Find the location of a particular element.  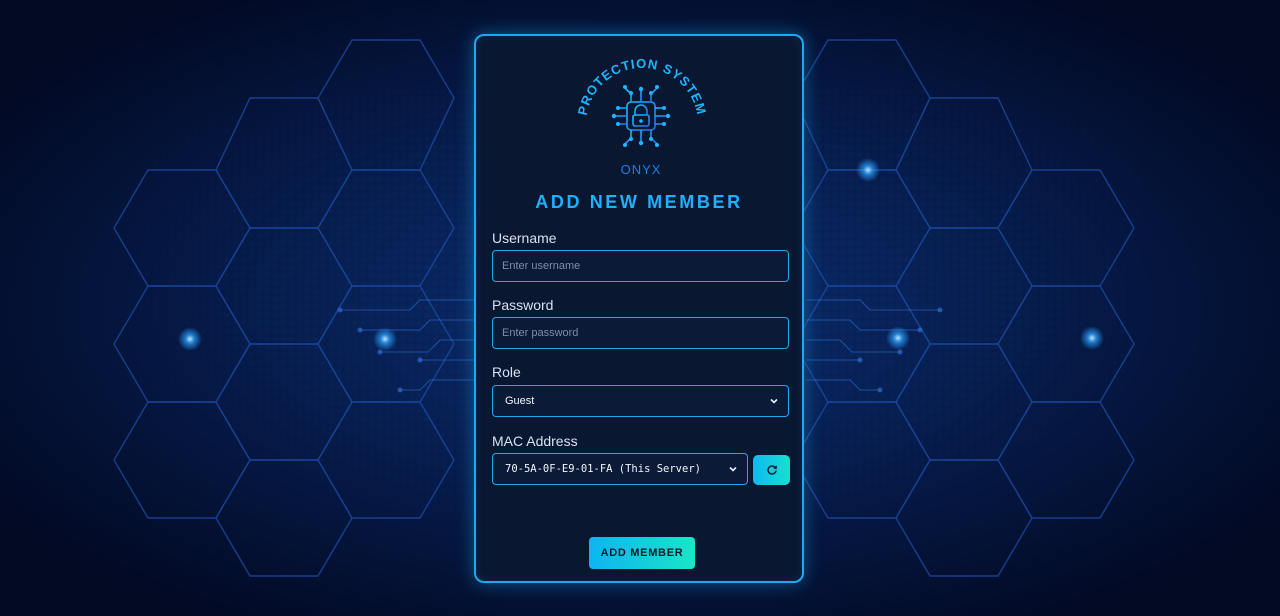

logo-brand-text: ONYX is located at coordinates (641, 169).